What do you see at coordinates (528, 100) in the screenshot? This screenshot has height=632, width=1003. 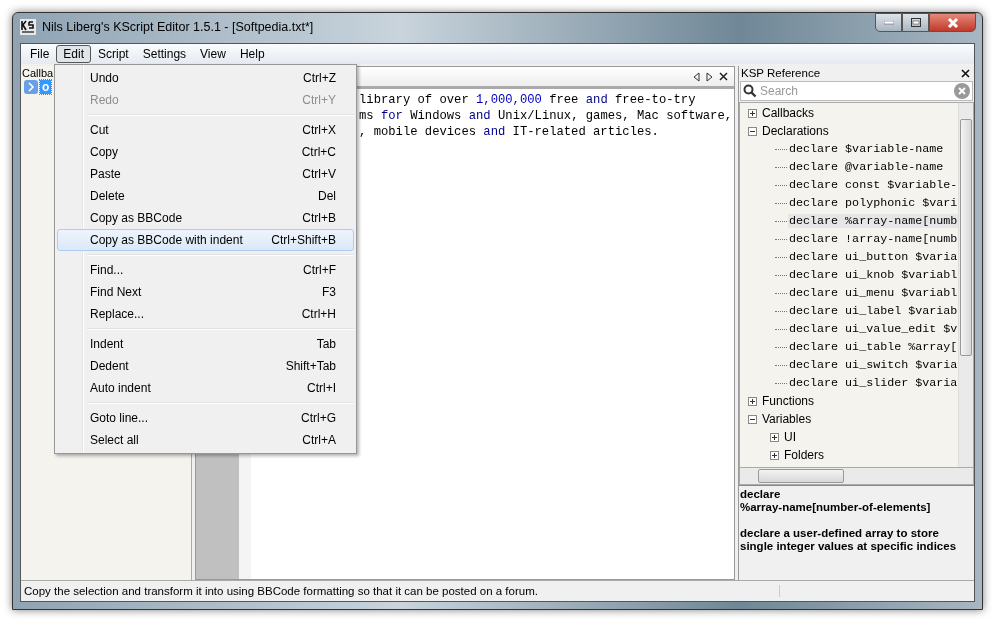 I see `code-line: library of over 1,000,000 free and free-to-try` at bounding box center [528, 100].